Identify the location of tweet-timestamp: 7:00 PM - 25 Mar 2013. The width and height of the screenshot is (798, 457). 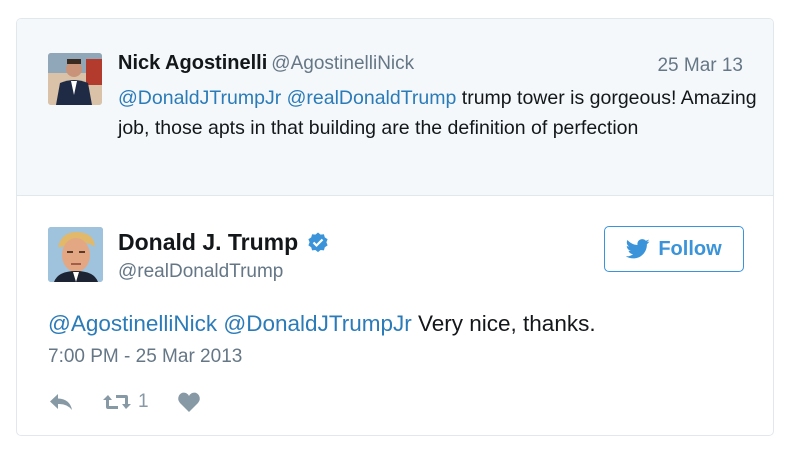
(145, 357).